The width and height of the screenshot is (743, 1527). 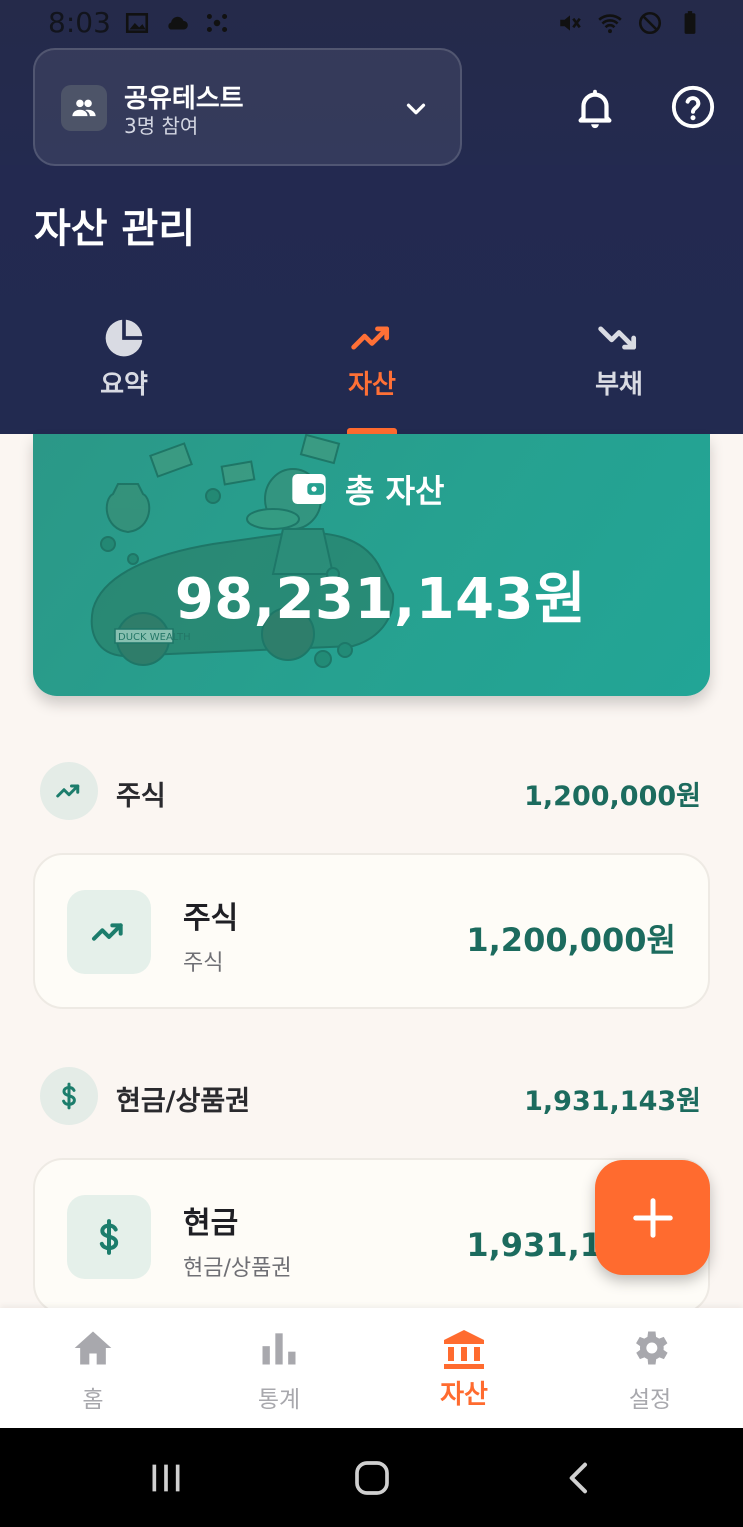 I want to click on back-icon, so click(x=580, y=1478).